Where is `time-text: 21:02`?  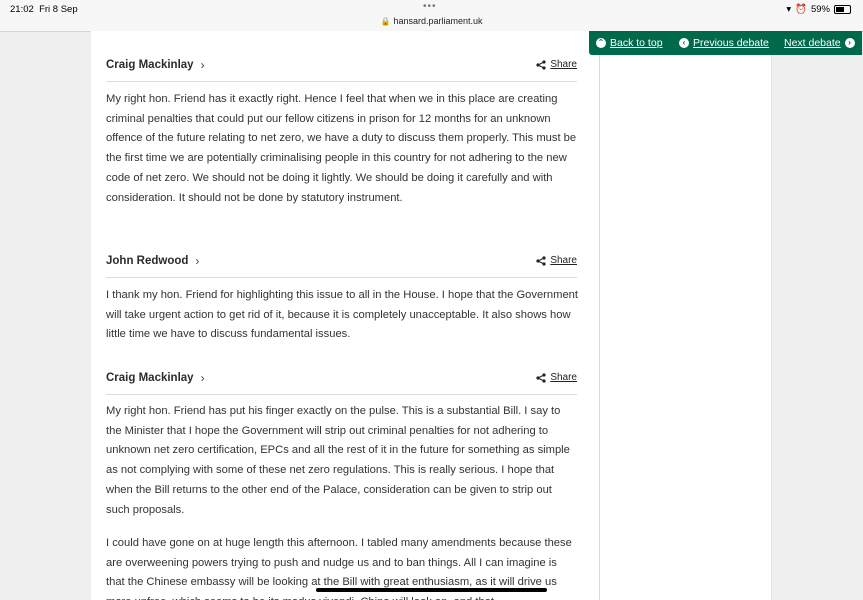
time-text: 21:02 is located at coordinates (22, 9).